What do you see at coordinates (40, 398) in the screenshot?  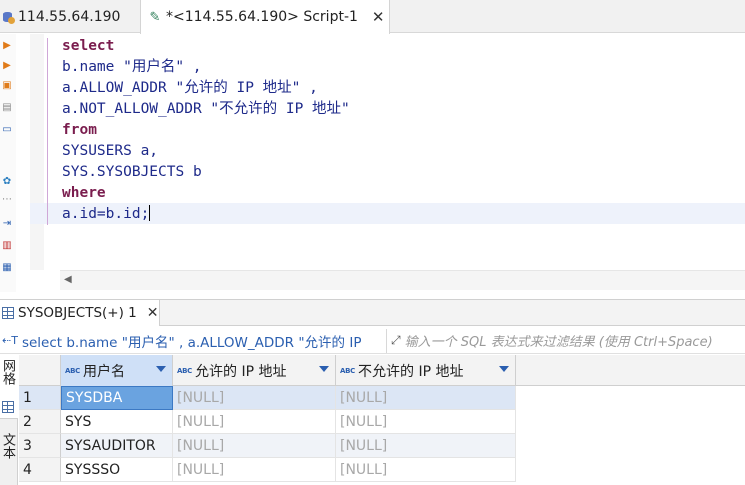 I see `row-number: 1` at bounding box center [40, 398].